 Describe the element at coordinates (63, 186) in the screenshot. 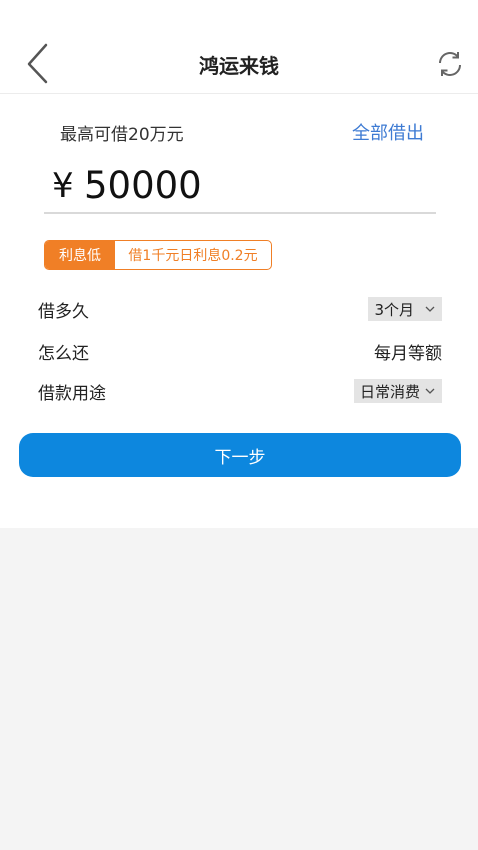

I see `currency-symbol: ¥` at that location.